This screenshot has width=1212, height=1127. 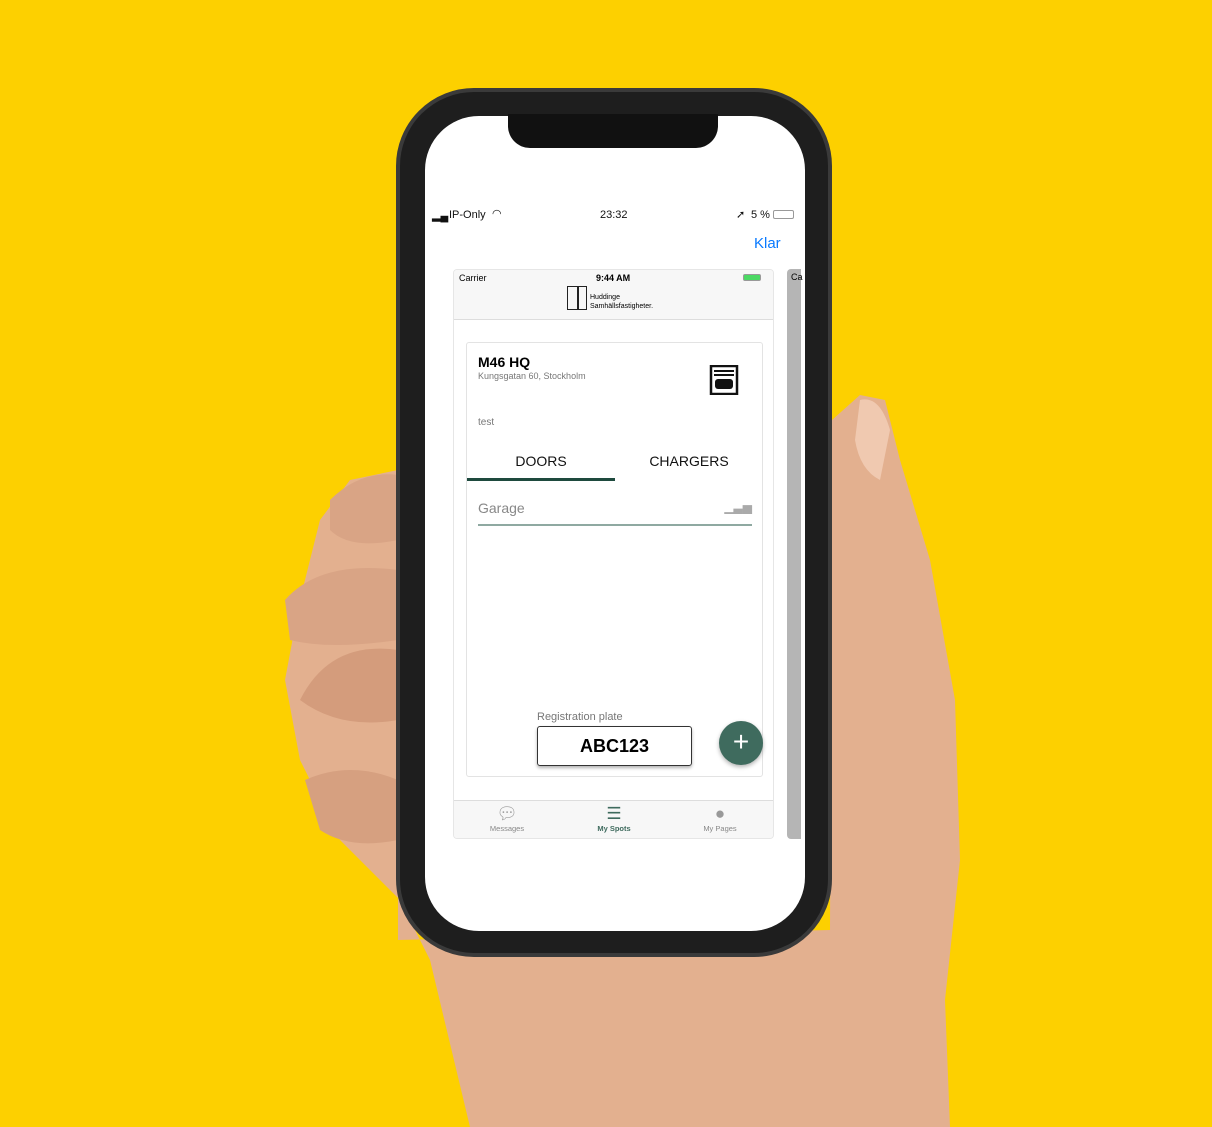 I want to click on inner-time: 9:44 AM, so click(x=613, y=278).